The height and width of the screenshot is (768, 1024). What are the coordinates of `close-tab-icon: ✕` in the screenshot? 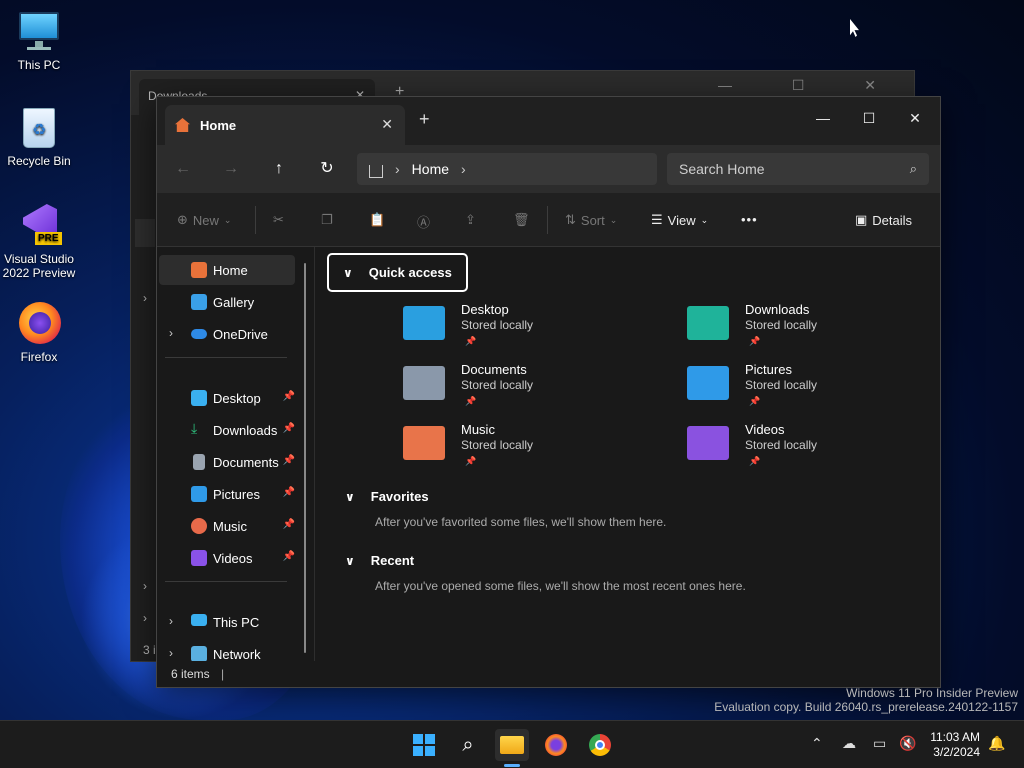 It's located at (387, 124).